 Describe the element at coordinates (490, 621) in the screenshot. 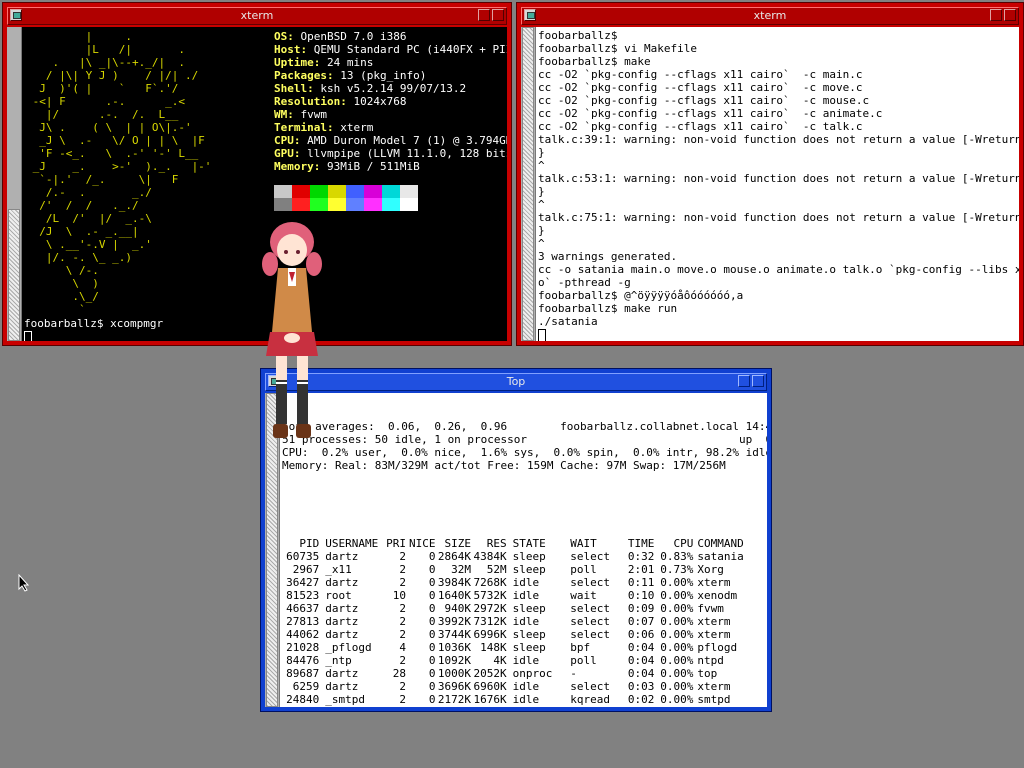

I see `process-cell: 7312K` at that location.